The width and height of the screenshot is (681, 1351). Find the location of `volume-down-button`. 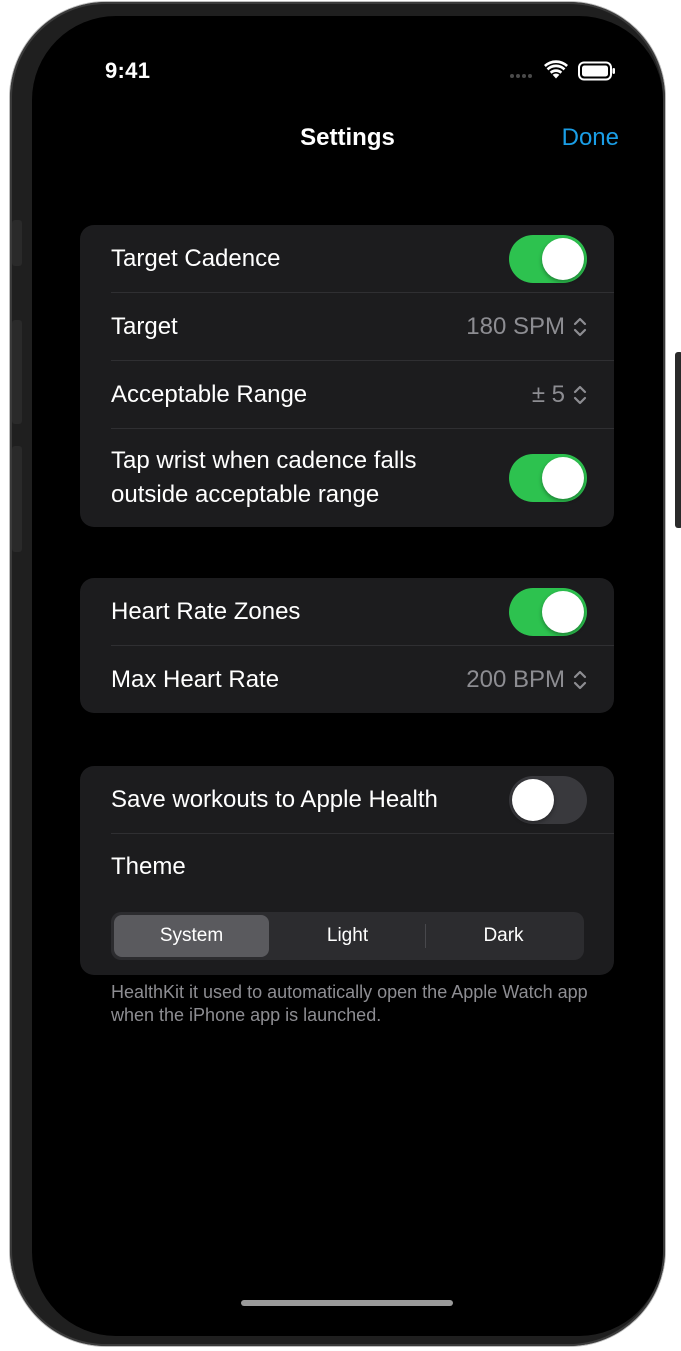

volume-down-button is located at coordinates (17, 499).